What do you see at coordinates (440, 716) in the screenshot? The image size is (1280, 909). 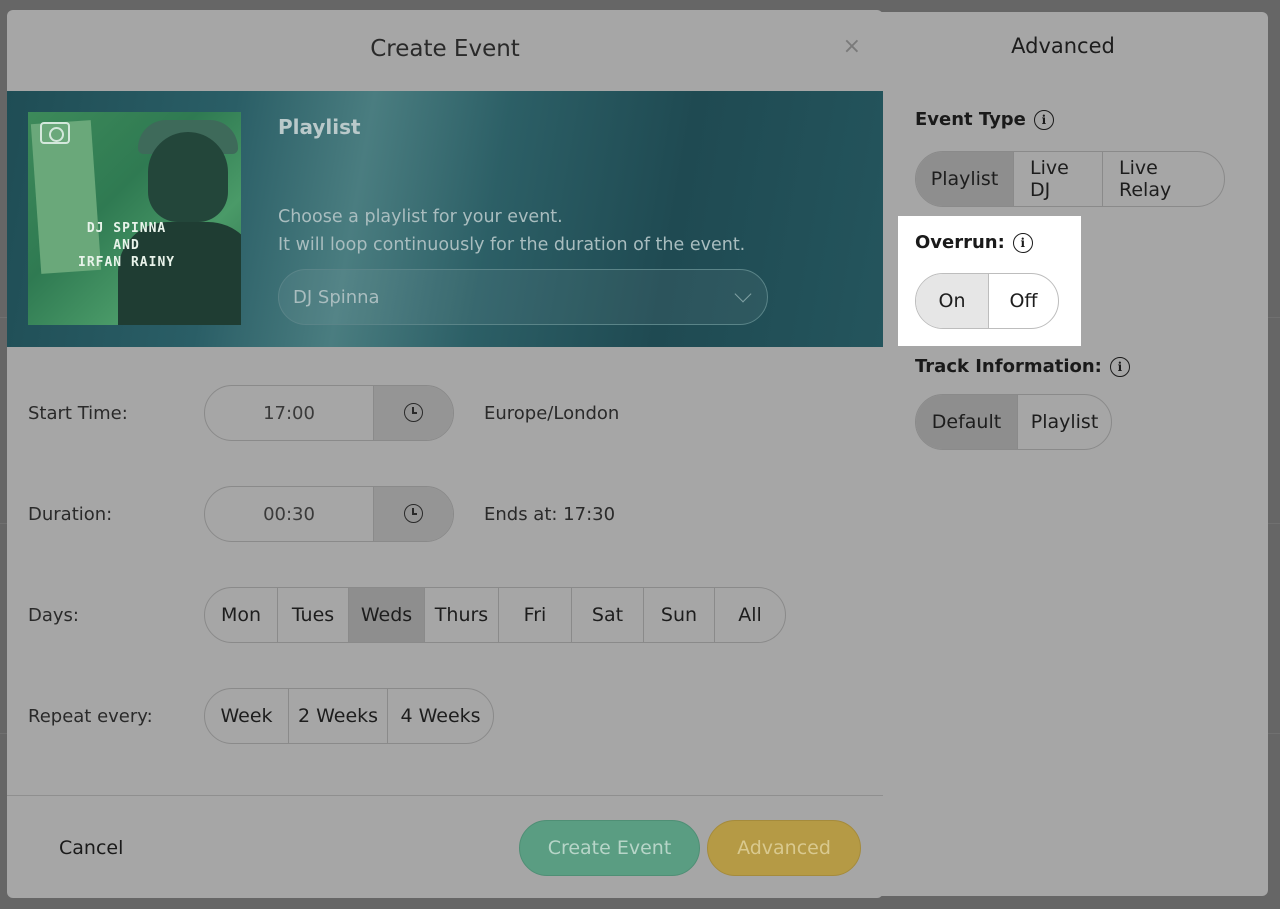 I see `repeat-option-4-weeks: 4 Weeks` at bounding box center [440, 716].